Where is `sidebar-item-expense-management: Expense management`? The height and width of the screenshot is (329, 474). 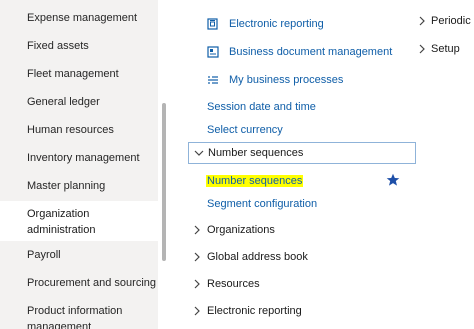
sidebar-item-expense-management: Expense management is located at coordinates (79, 18).